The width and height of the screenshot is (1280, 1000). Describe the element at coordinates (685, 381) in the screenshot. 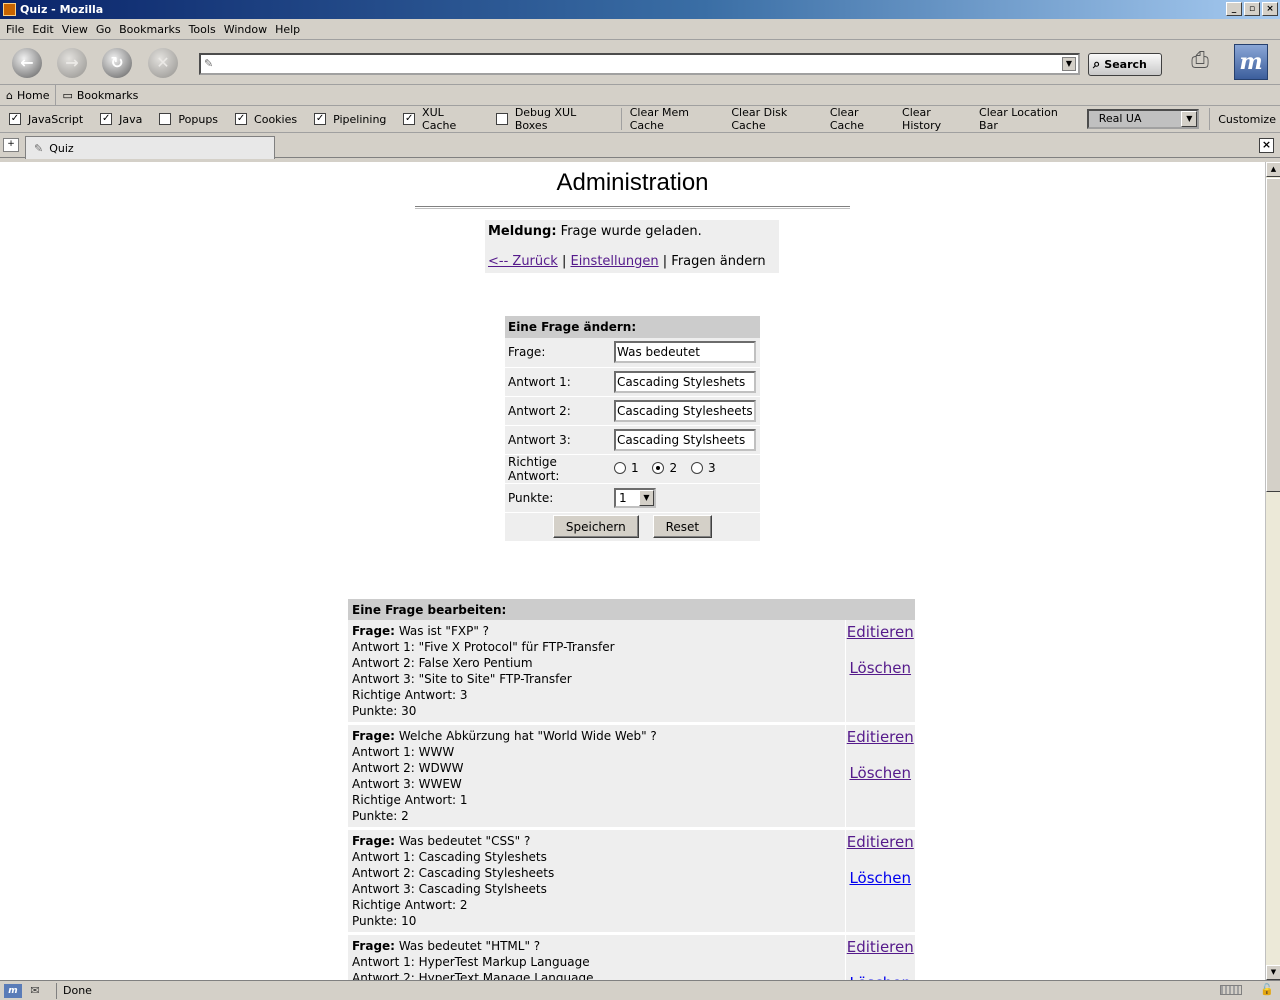

I see `antwort1-input` at that location.